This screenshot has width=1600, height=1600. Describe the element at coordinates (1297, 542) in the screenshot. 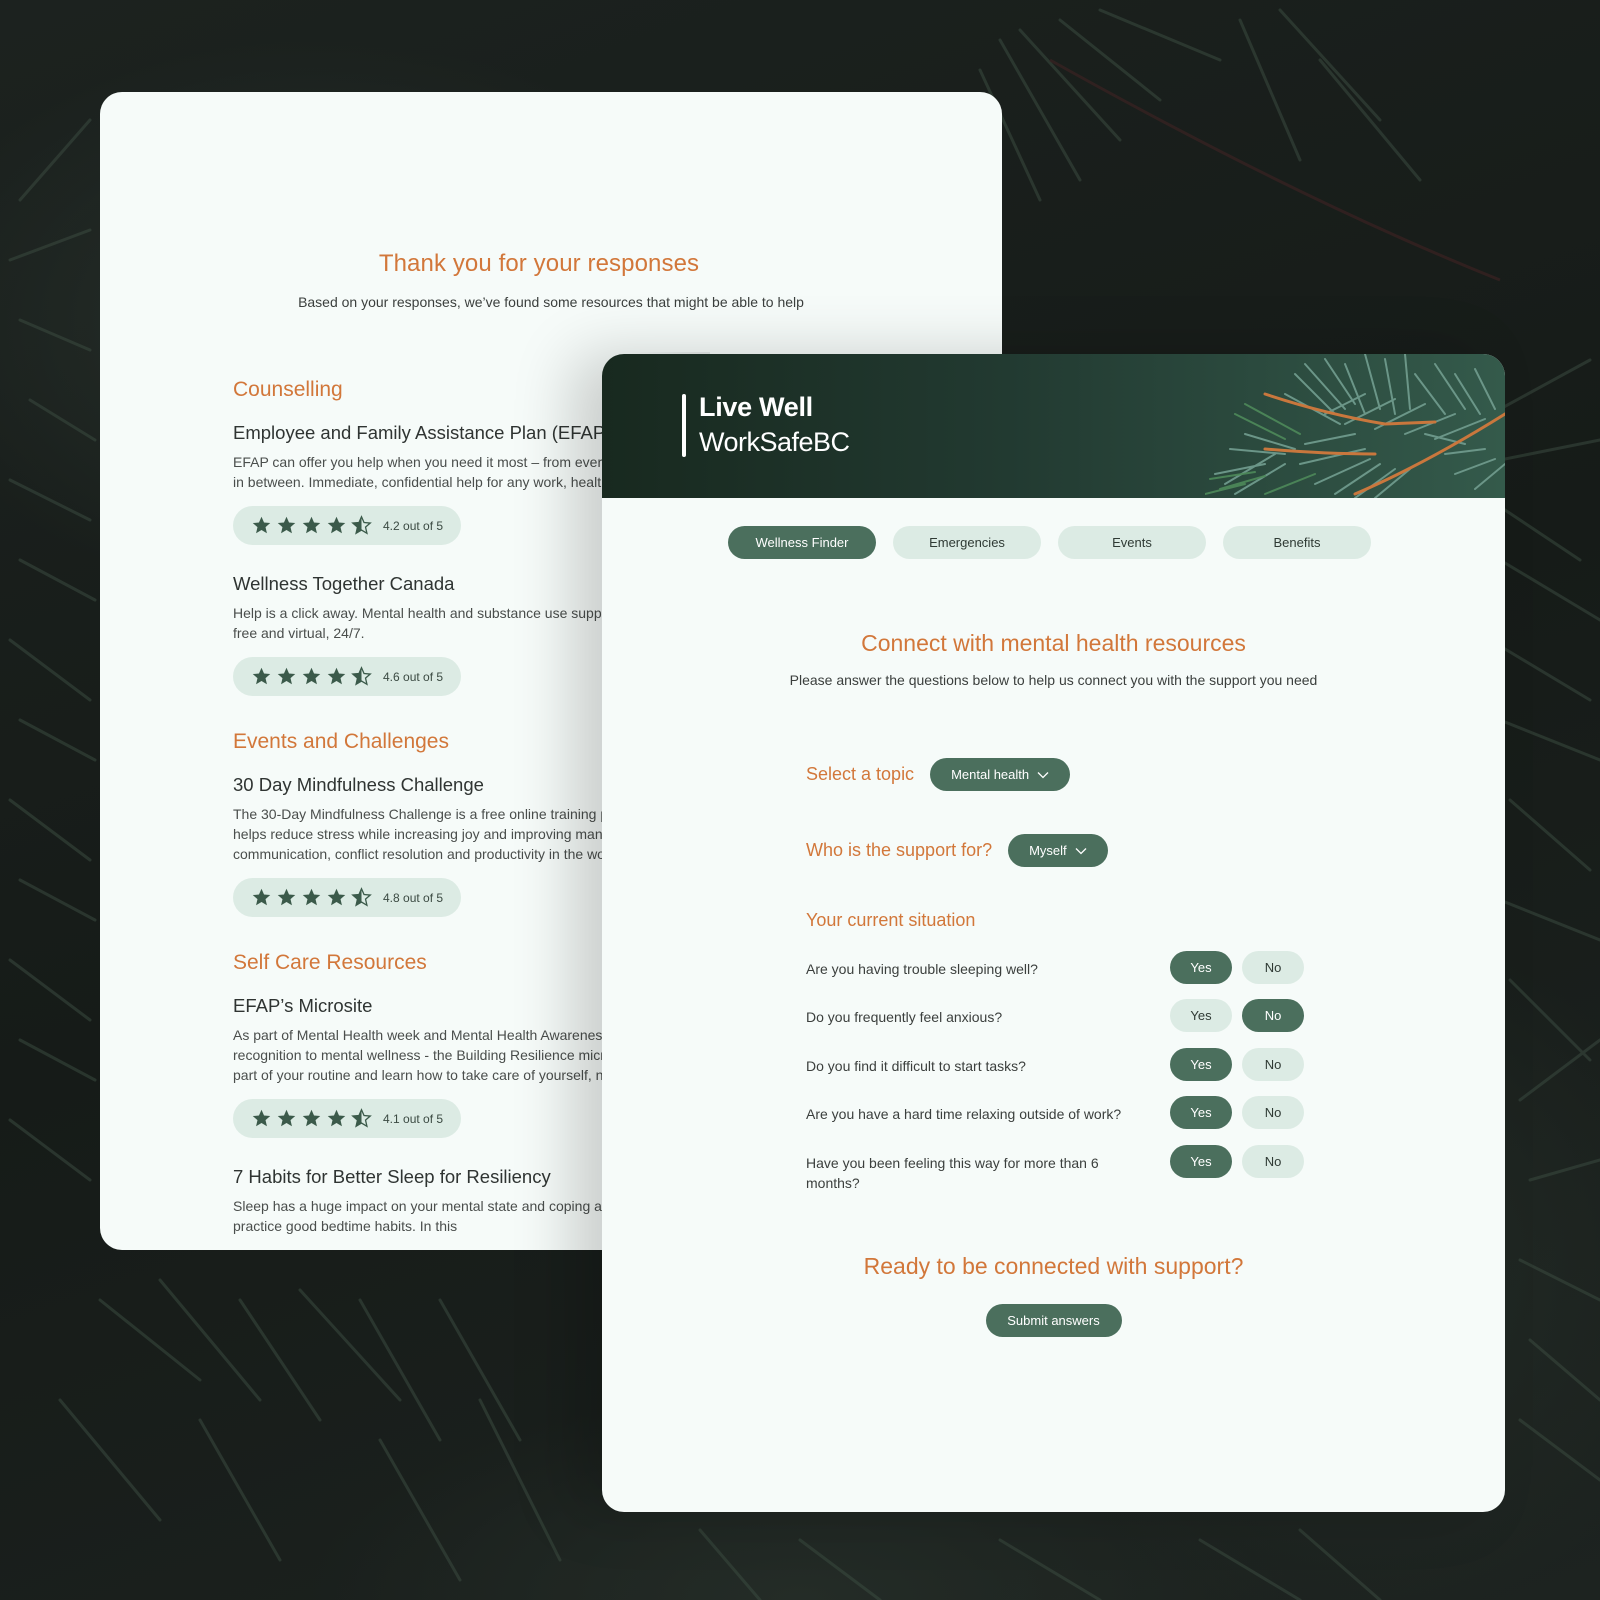

I see `tab-benefits: Benefits` at that location.